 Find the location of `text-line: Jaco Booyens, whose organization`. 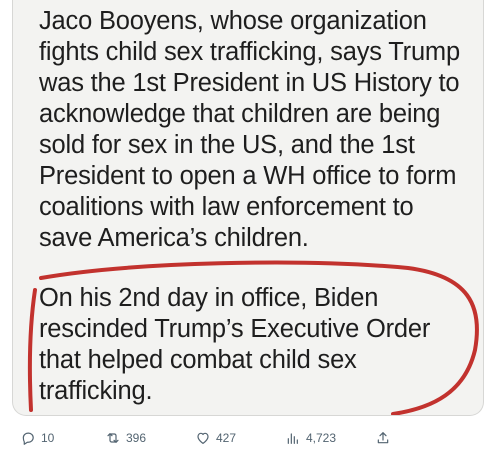

text-line: Jaco Booyens, whose organization is located at coordinates (233, 21).